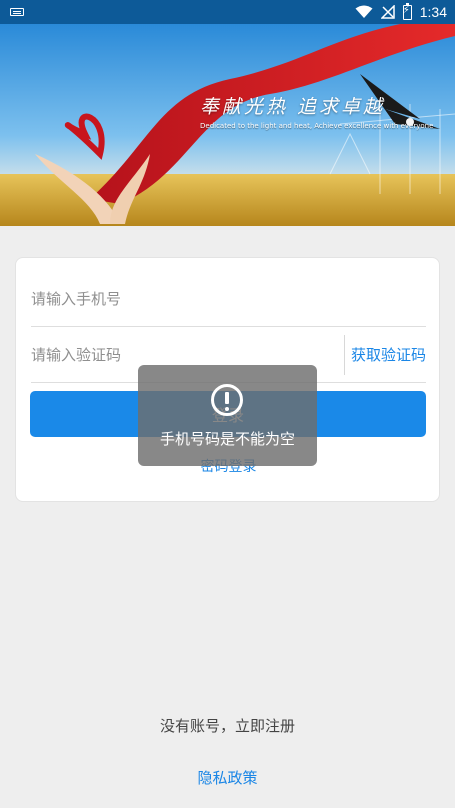 This screenshot has width=455, height=808. What do you see at coordinates (407, 11) in the screenshot?
I see `battery-charging-icon` at bounding box center [407, 11].